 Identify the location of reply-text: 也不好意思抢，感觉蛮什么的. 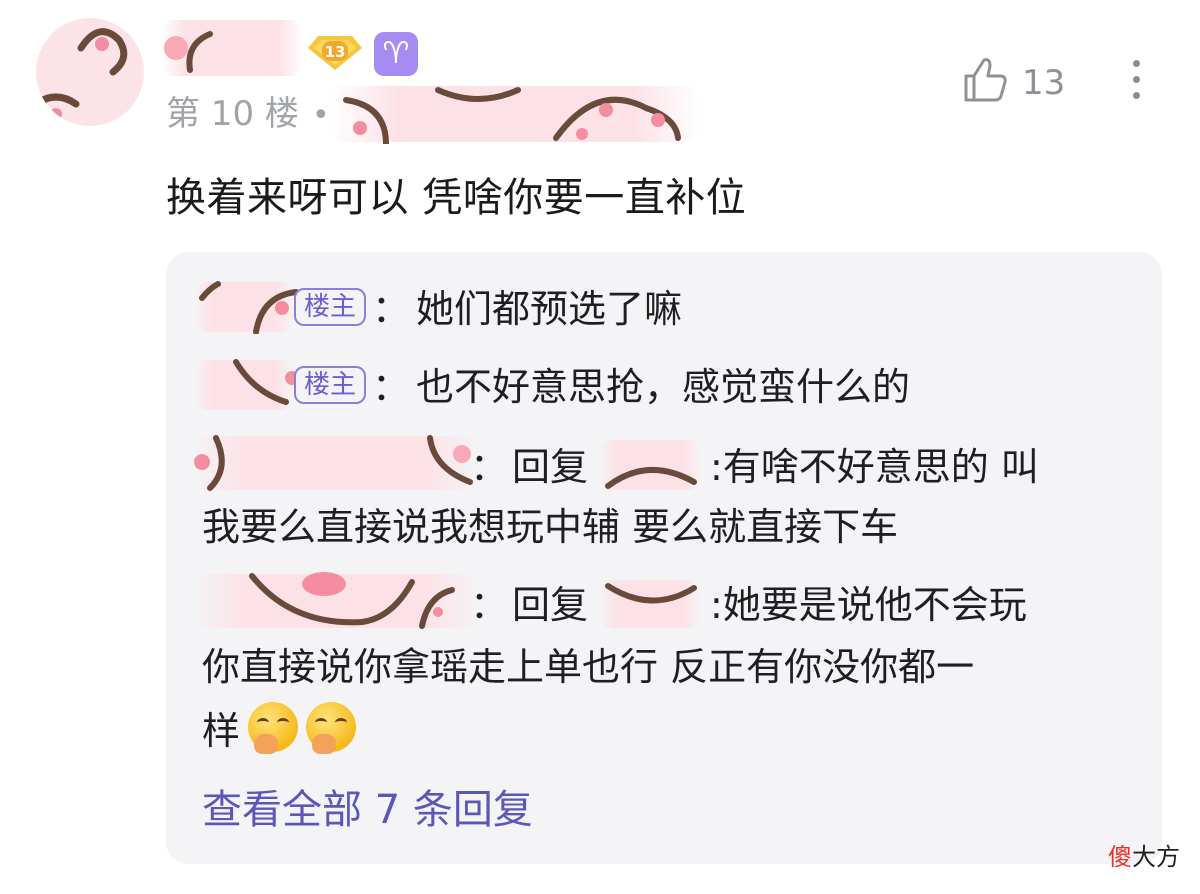
(663, 387).